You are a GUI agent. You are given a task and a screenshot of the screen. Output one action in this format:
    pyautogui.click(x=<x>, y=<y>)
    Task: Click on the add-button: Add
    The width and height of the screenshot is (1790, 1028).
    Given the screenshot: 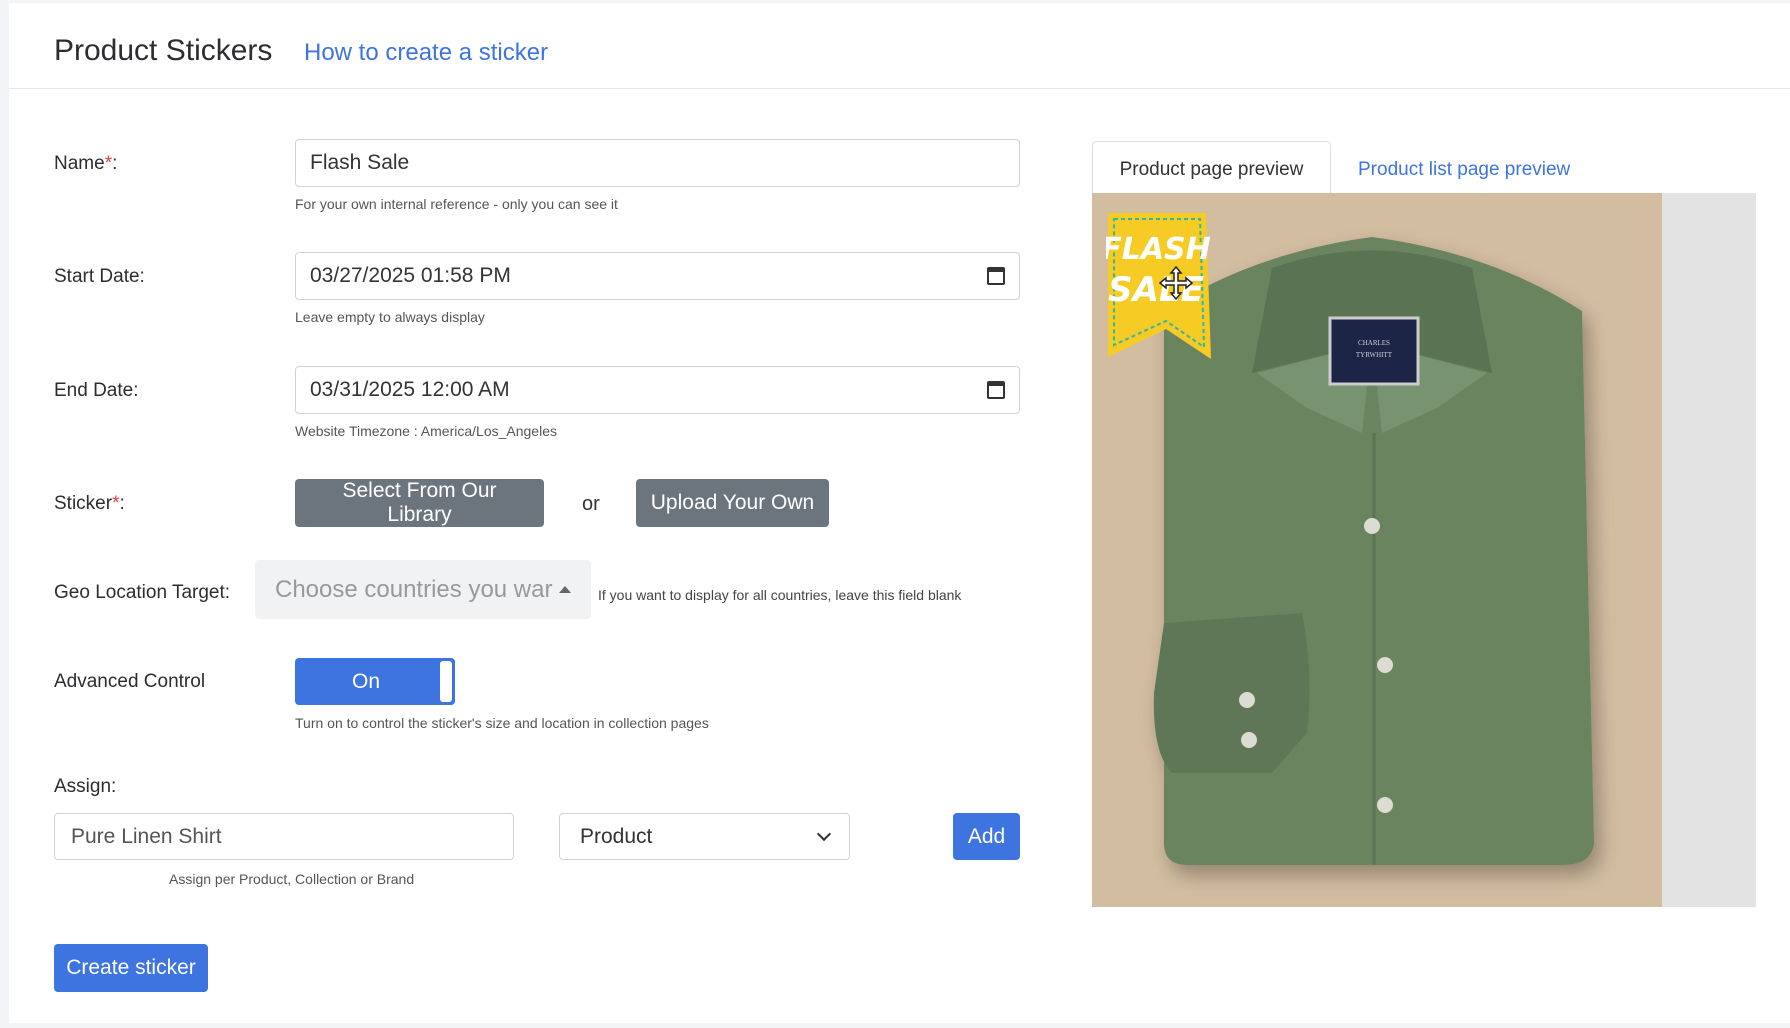 What is the action you would take?
    pyautogui.click(x=986, y=836)
    